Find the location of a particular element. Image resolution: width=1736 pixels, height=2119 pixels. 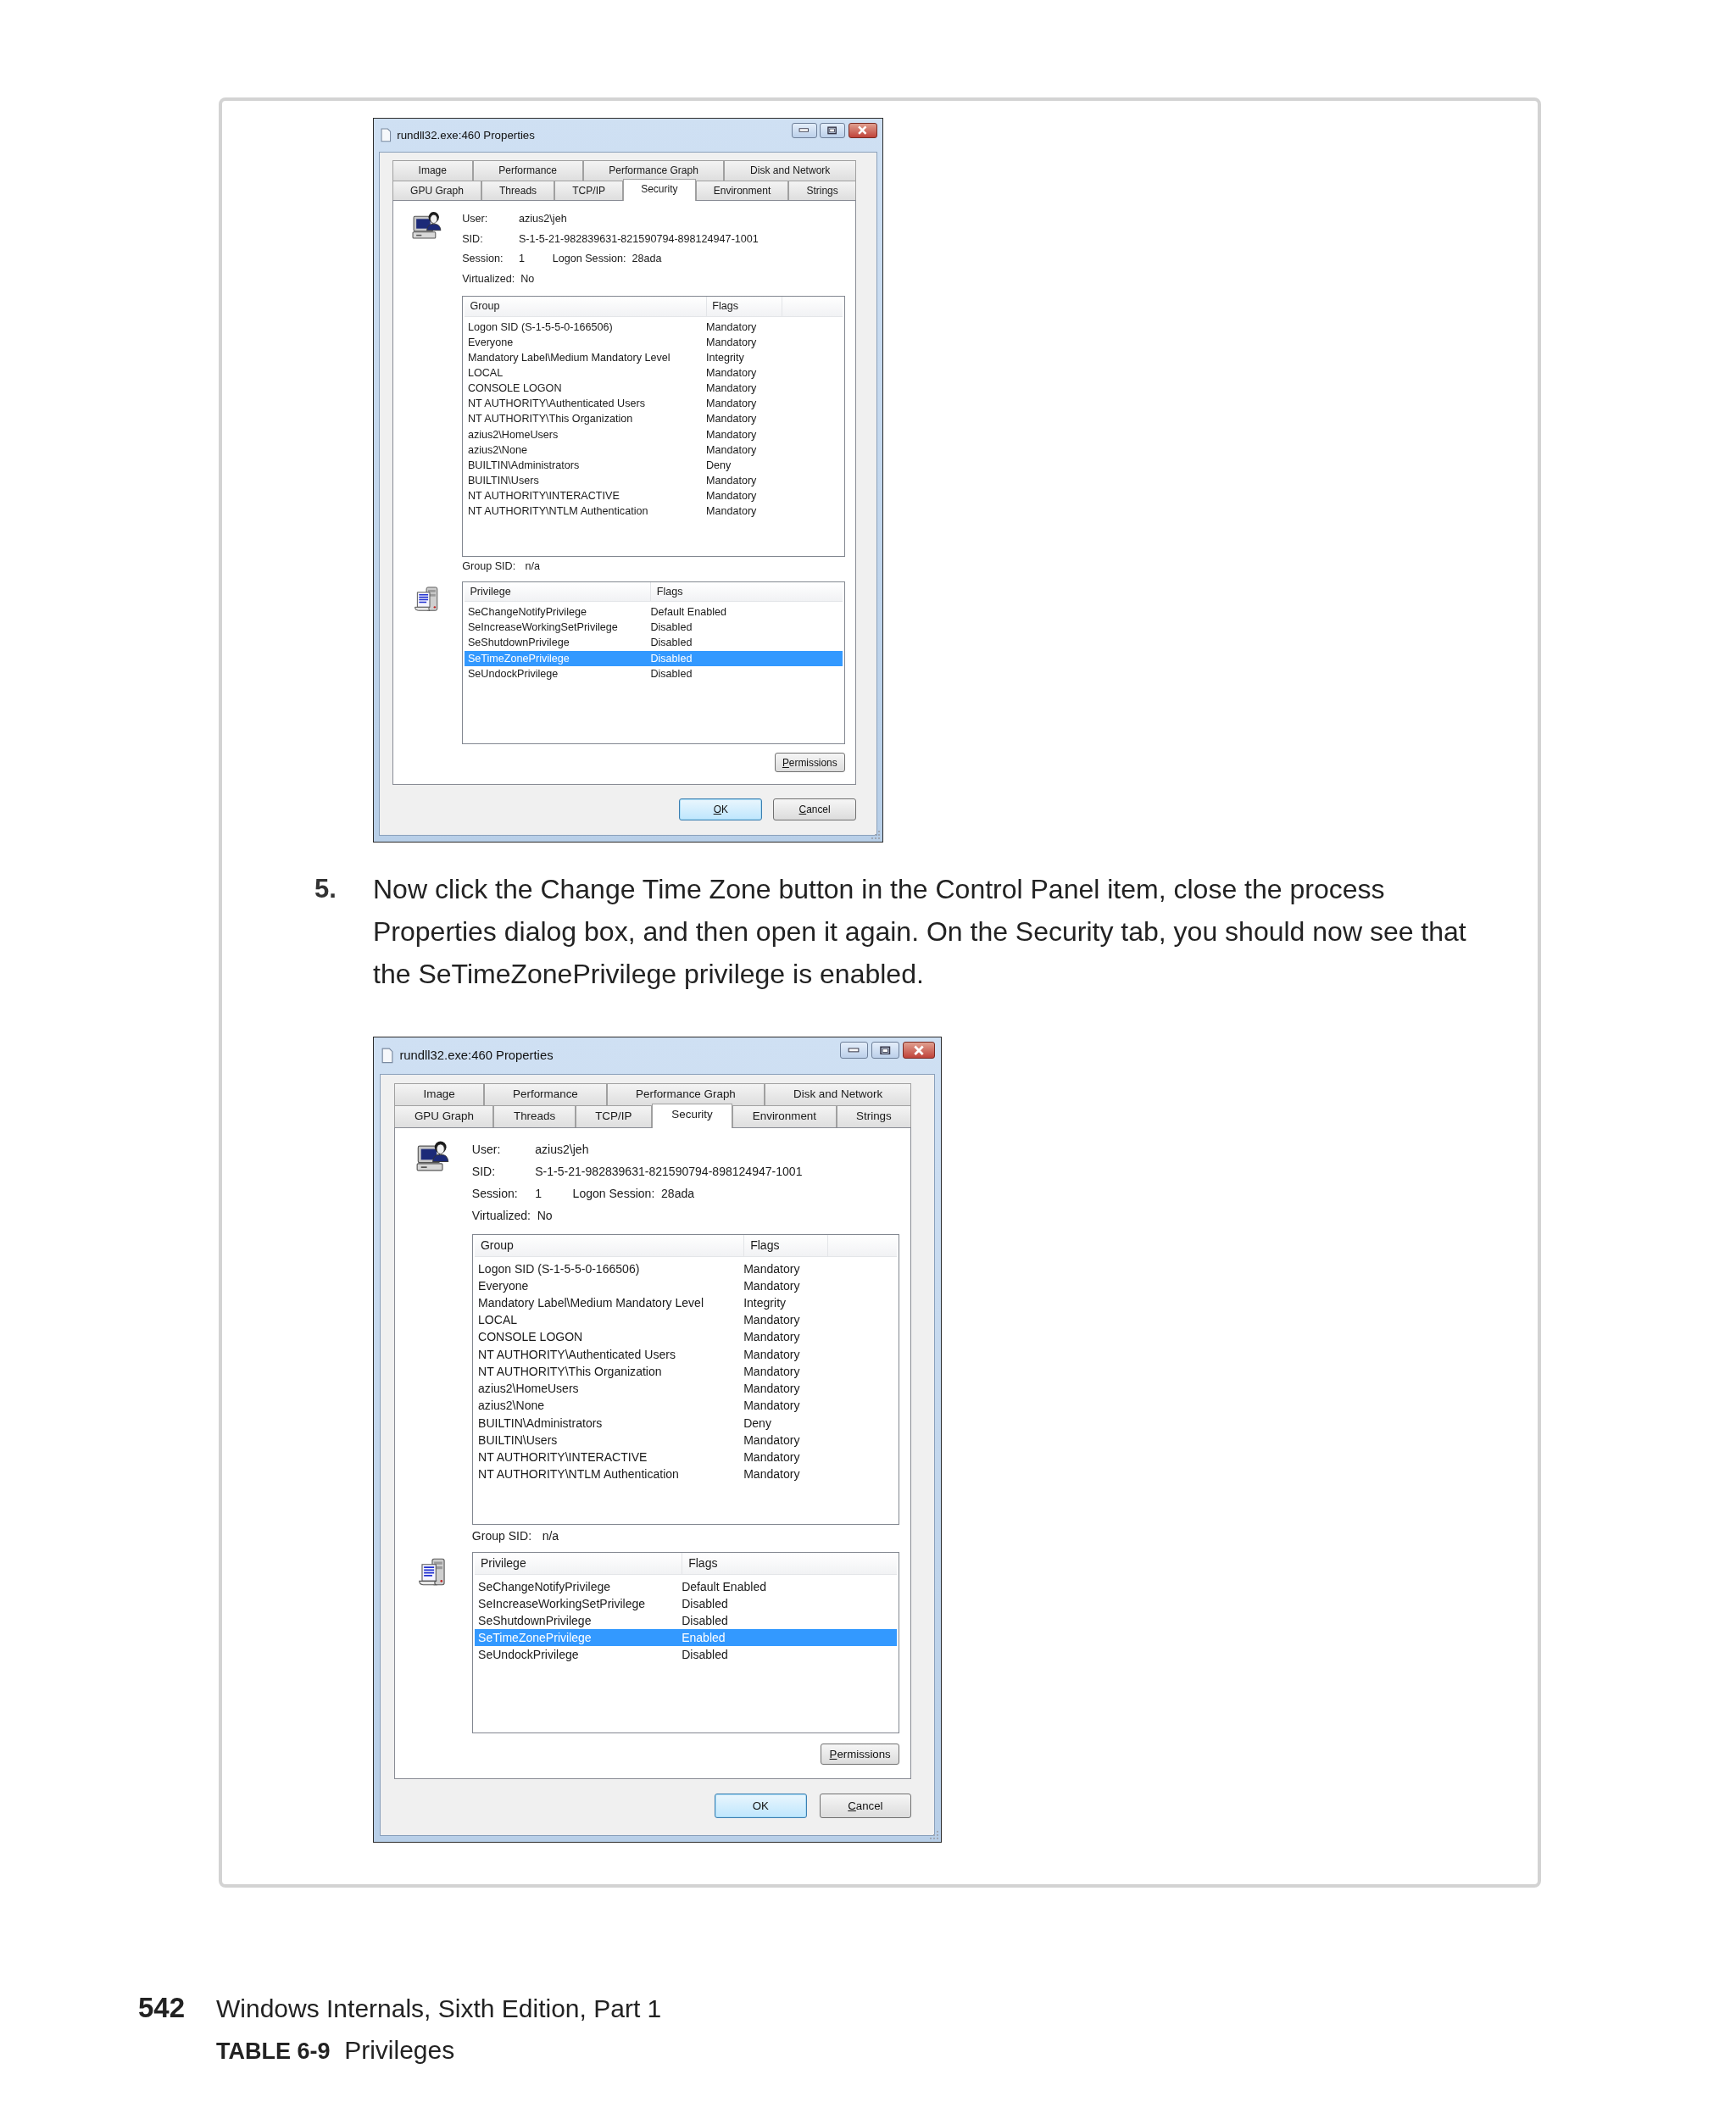

table-cell-text: BUILTIN\Users is located at coordinates (503, 482).